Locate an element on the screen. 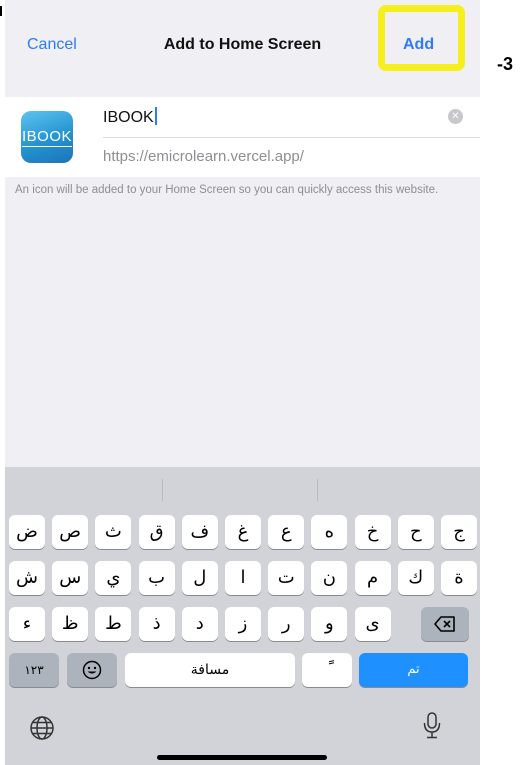 The height and width of the screenshot is (765, 530). letter-key: ة is located at coordinates (459, 578).